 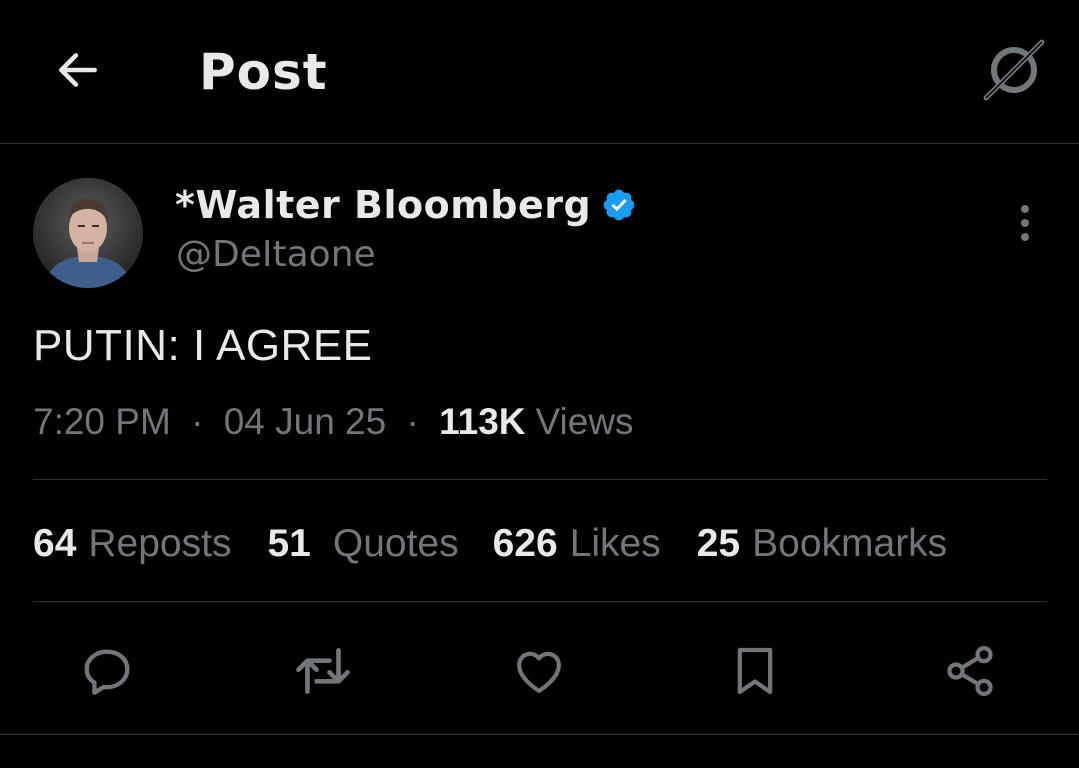 I want to click on share-icon, so click(x=970, y=671).